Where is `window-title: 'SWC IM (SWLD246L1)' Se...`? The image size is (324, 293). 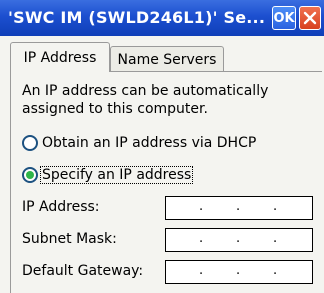 window-title: 'SWC IM (SWLD246L1)' Se... is located at coordinates (137, 17).